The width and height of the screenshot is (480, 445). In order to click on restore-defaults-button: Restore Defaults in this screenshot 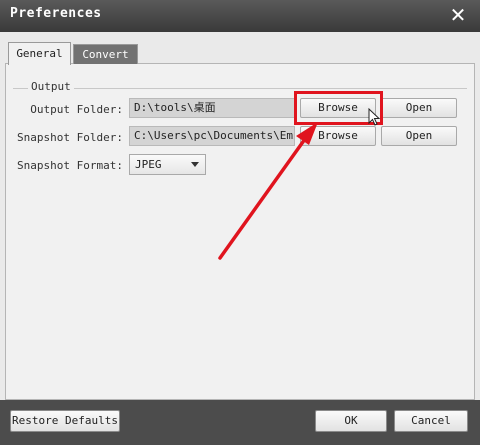, I will do `click(65, 421)`.